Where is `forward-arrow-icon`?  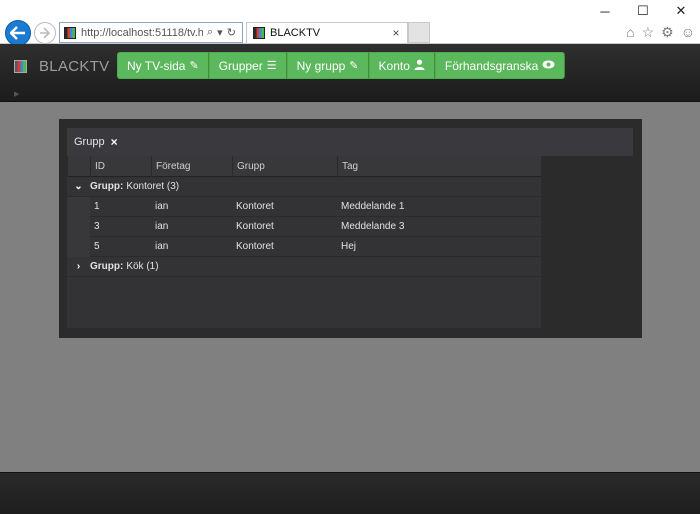
forward-arrow-icon is located at coordinates (45, 33).